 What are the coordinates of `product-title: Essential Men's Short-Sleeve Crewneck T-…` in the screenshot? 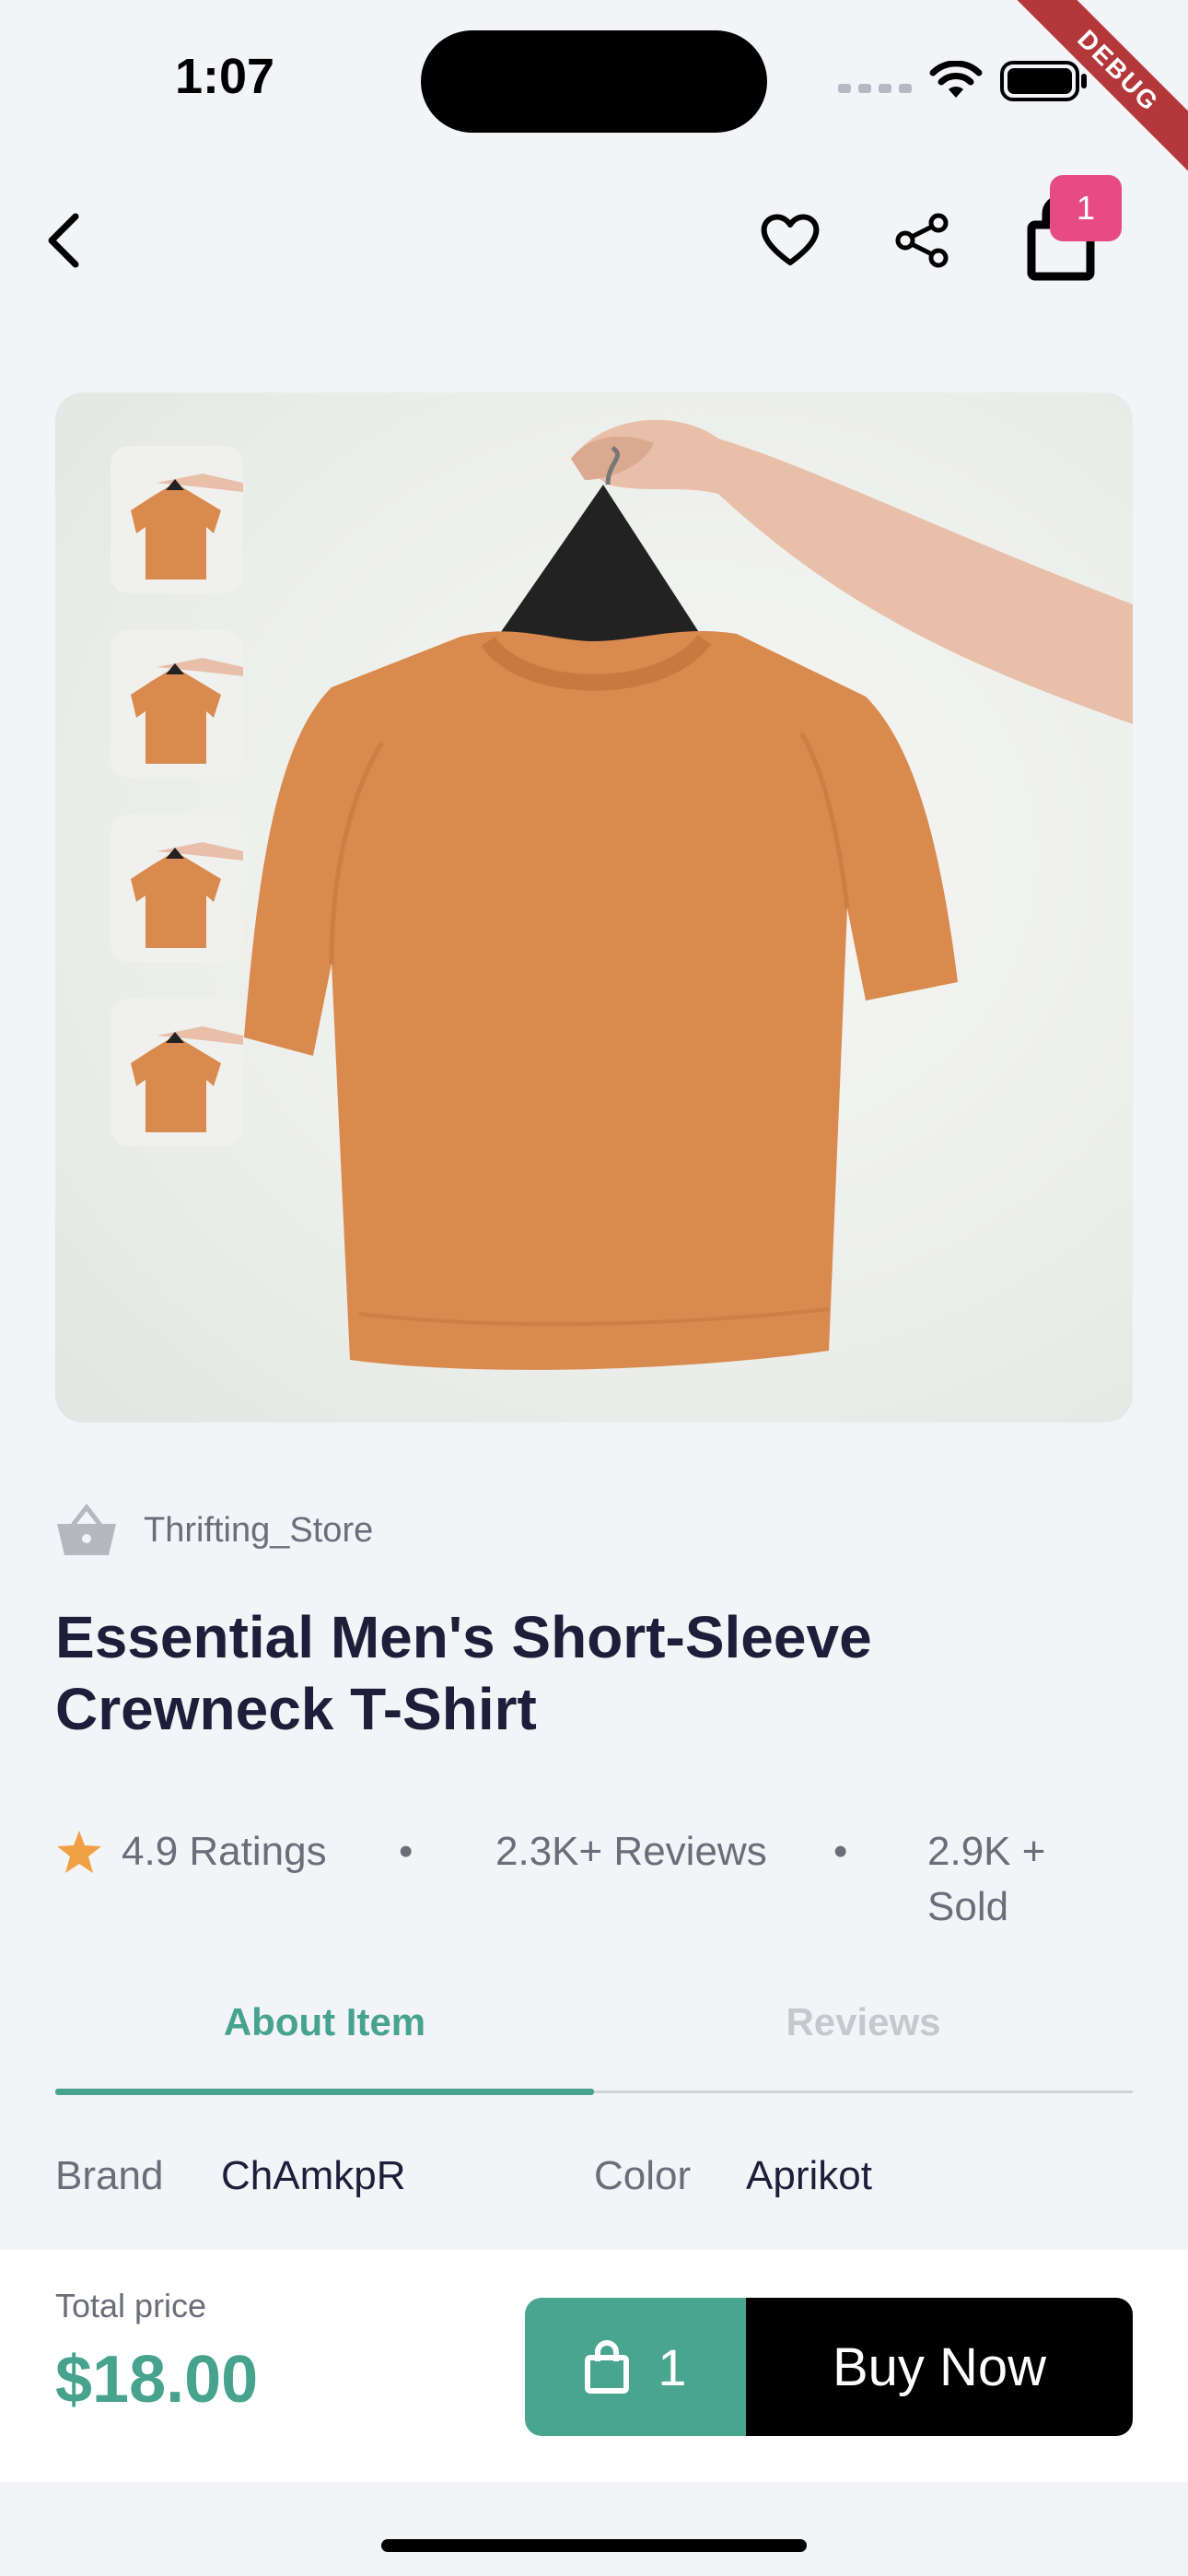 It's located at (463, 1673).